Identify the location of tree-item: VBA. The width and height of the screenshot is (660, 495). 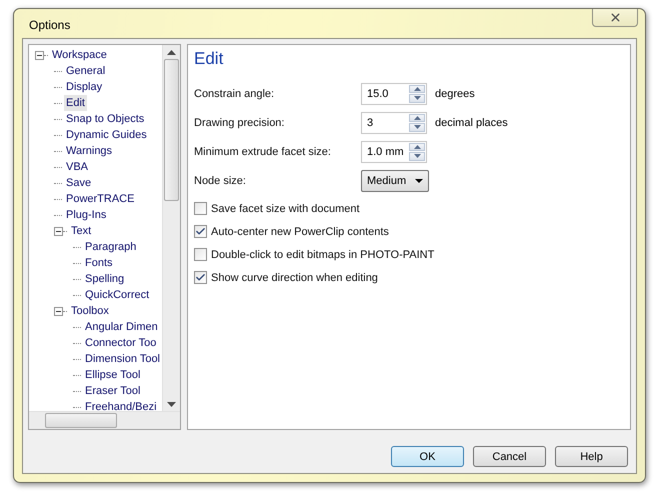
(77, 167).